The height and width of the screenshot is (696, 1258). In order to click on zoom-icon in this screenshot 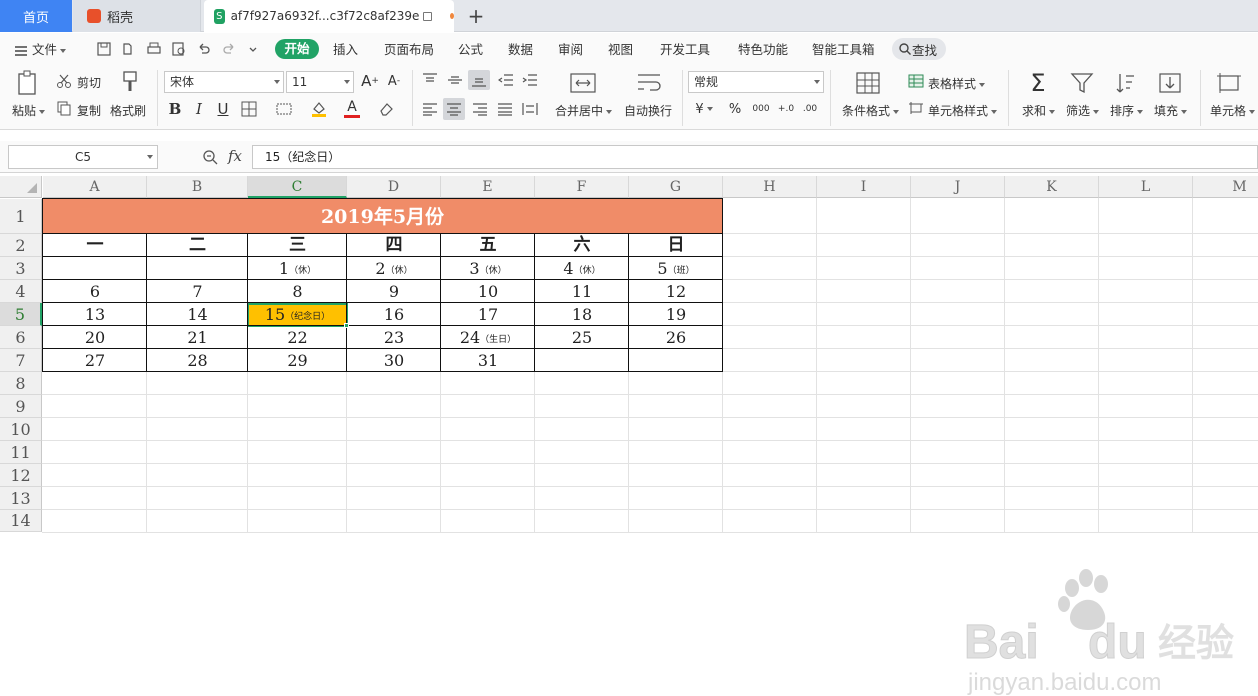, I will do `click(210, 157)`.